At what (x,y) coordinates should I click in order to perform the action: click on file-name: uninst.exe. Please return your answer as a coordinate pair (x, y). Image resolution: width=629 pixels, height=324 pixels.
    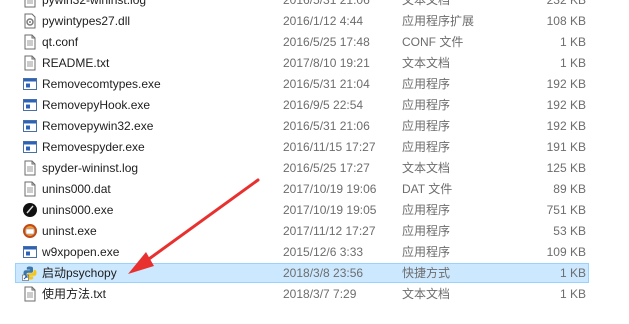
    Looking at the image, I should click on (69, 231).